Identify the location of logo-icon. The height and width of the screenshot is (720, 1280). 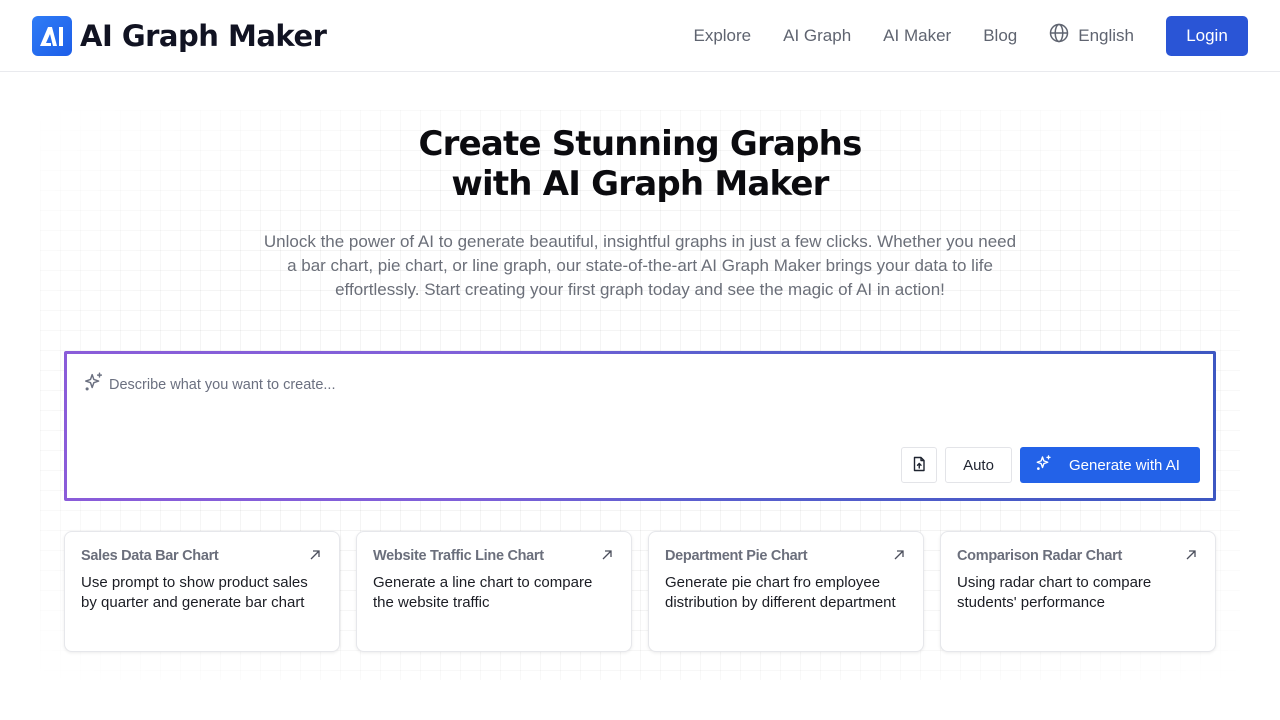
(52, 35).